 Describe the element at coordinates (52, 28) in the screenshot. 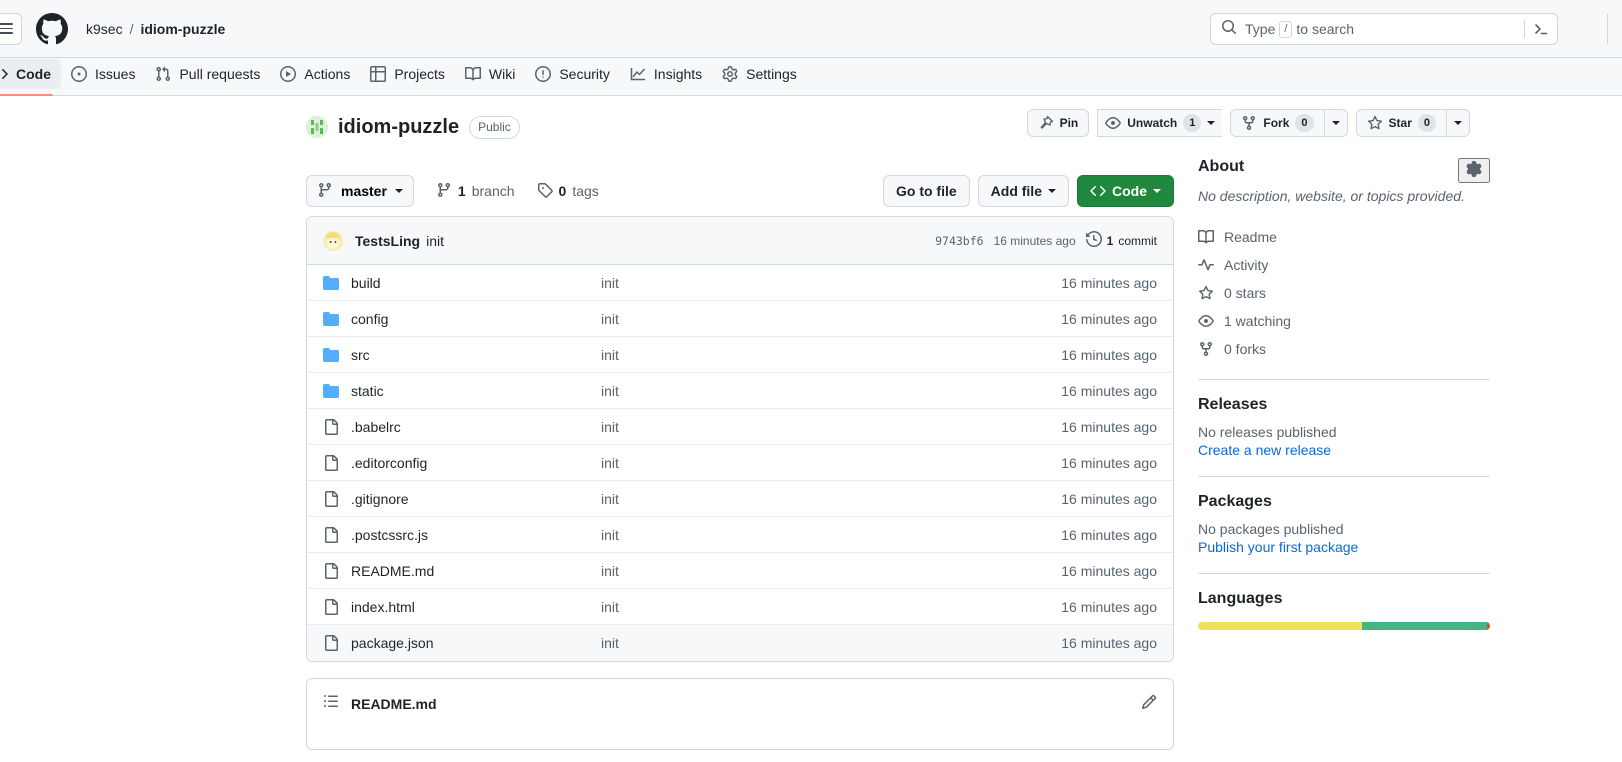

I see `github-logo-icon` at that location.